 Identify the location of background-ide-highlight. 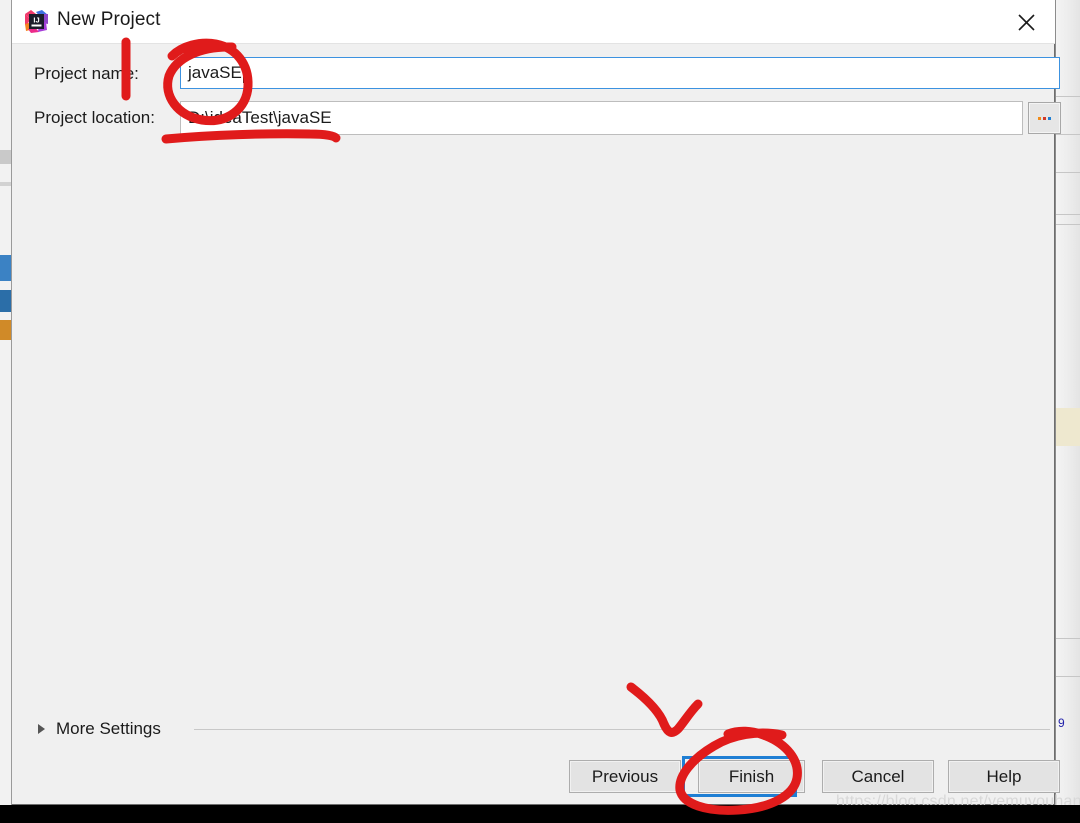
(1068, 427).